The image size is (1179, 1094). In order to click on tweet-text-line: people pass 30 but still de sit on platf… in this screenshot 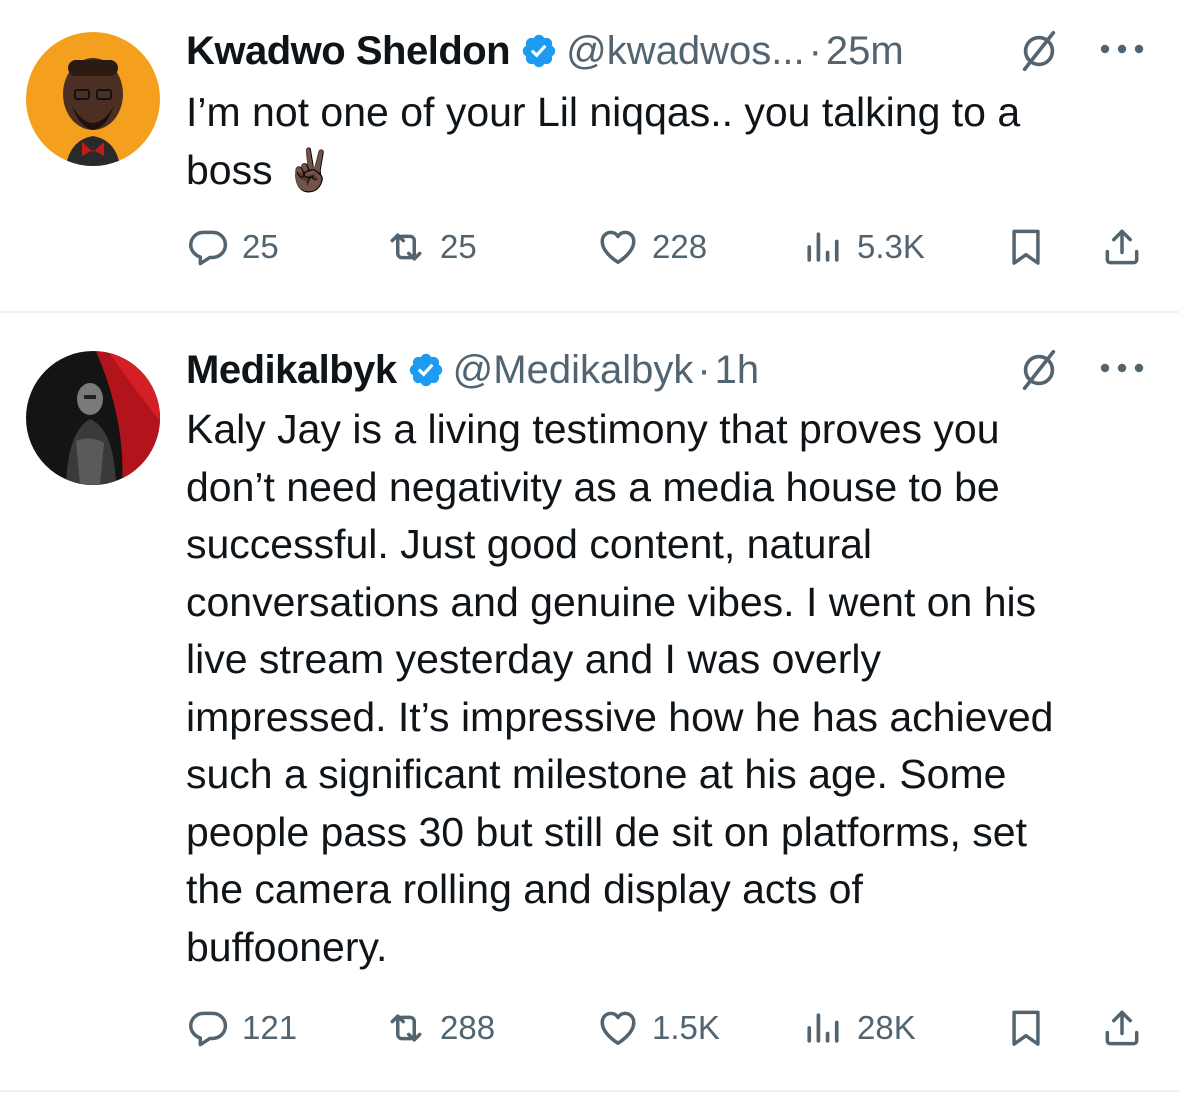, I will do `click(606, 831)`.